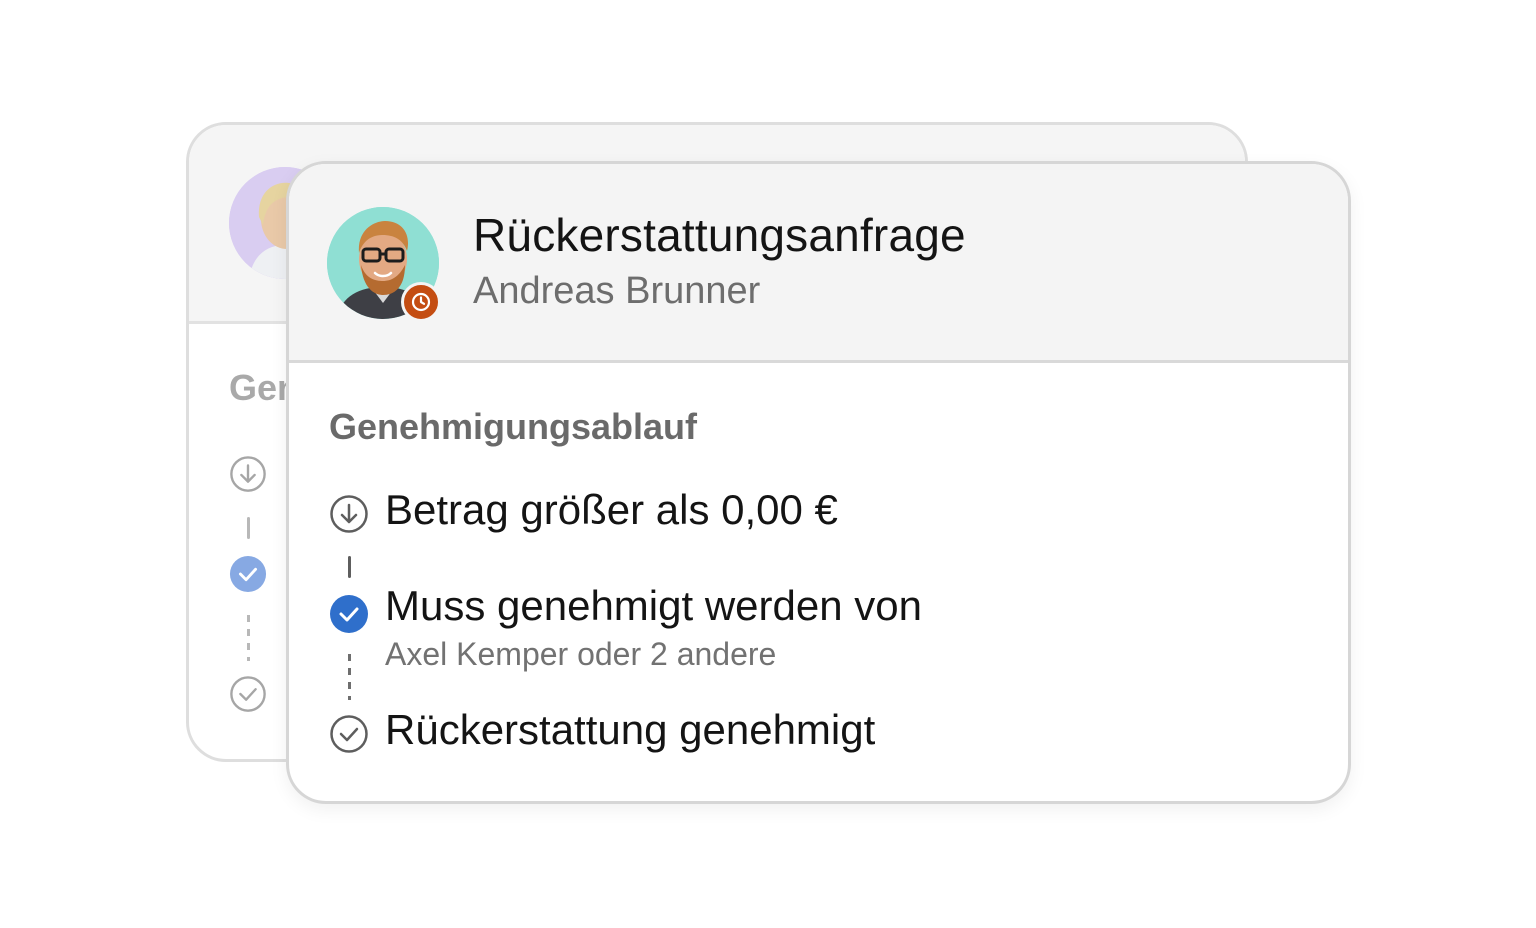  What do you see at coordinates (617, 291) in the screenshot?
I see `requester-name: Andreas Brunner` at bounding box center [617, 291].